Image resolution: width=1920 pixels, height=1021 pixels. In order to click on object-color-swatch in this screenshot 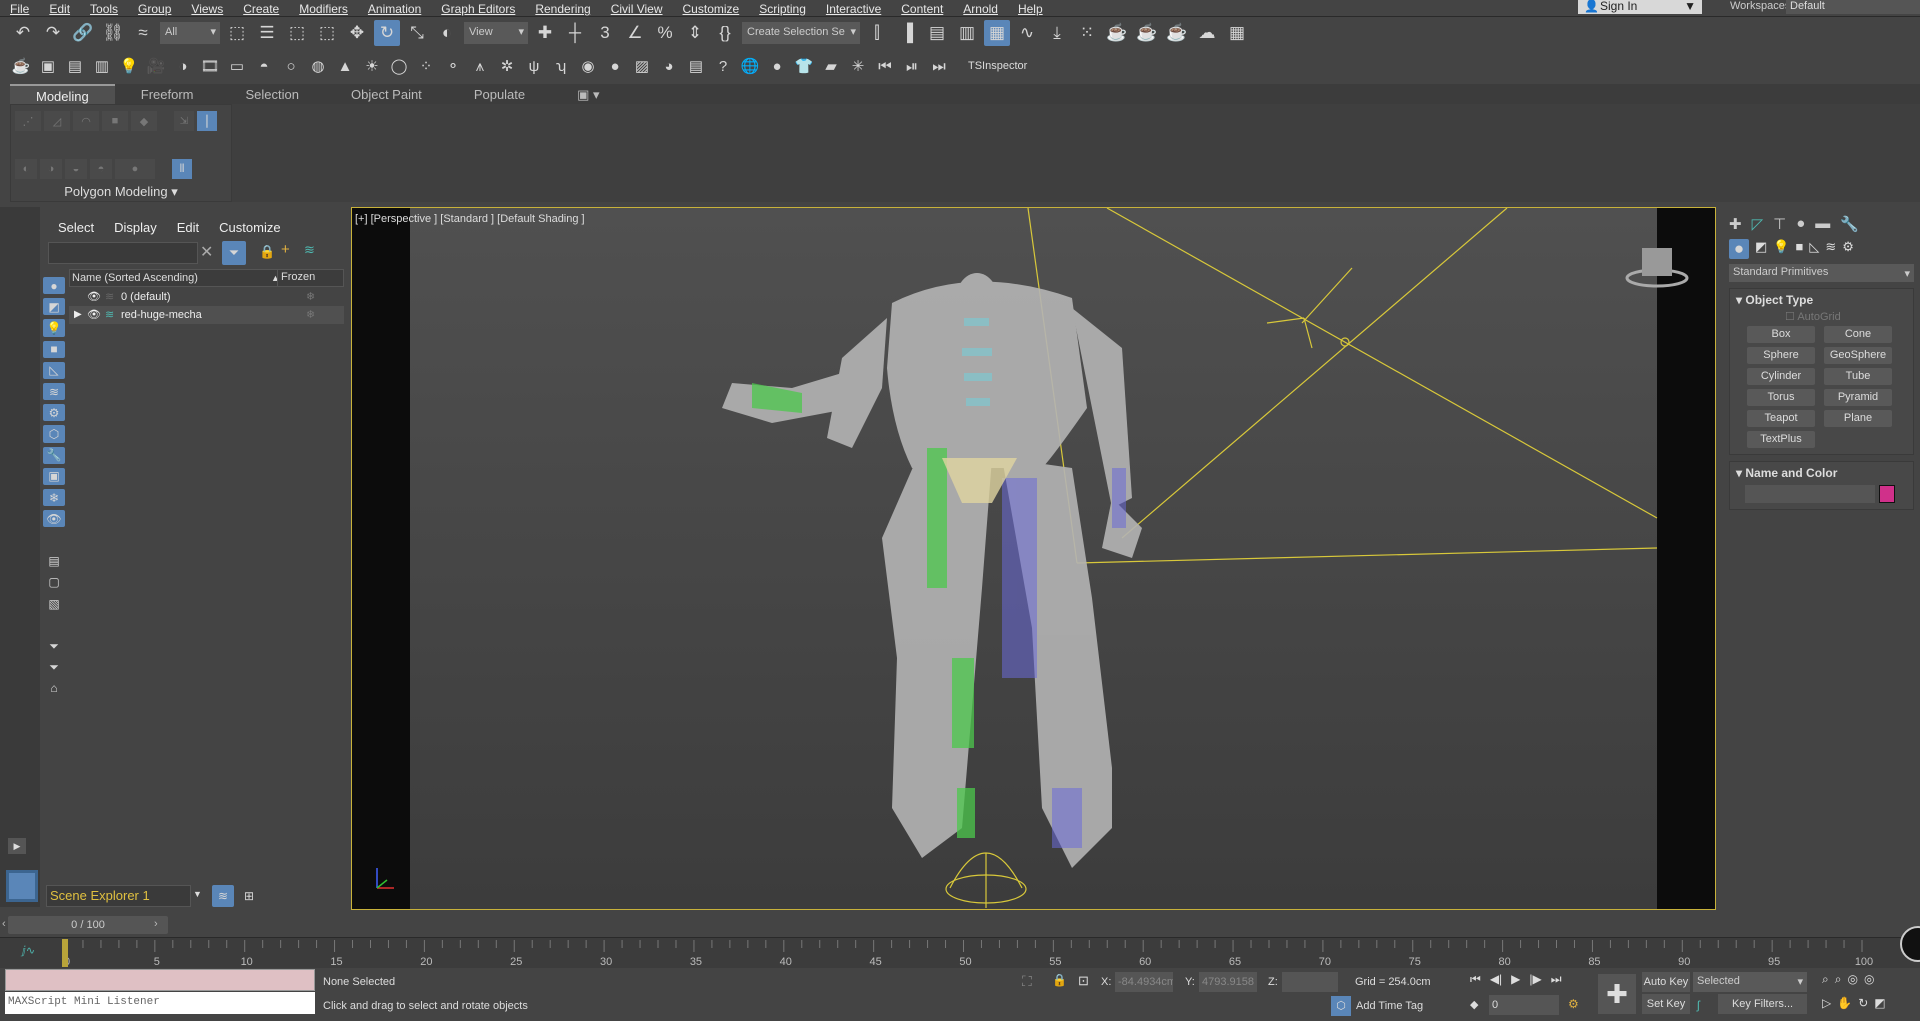, I will do `click(1887, 494)`.